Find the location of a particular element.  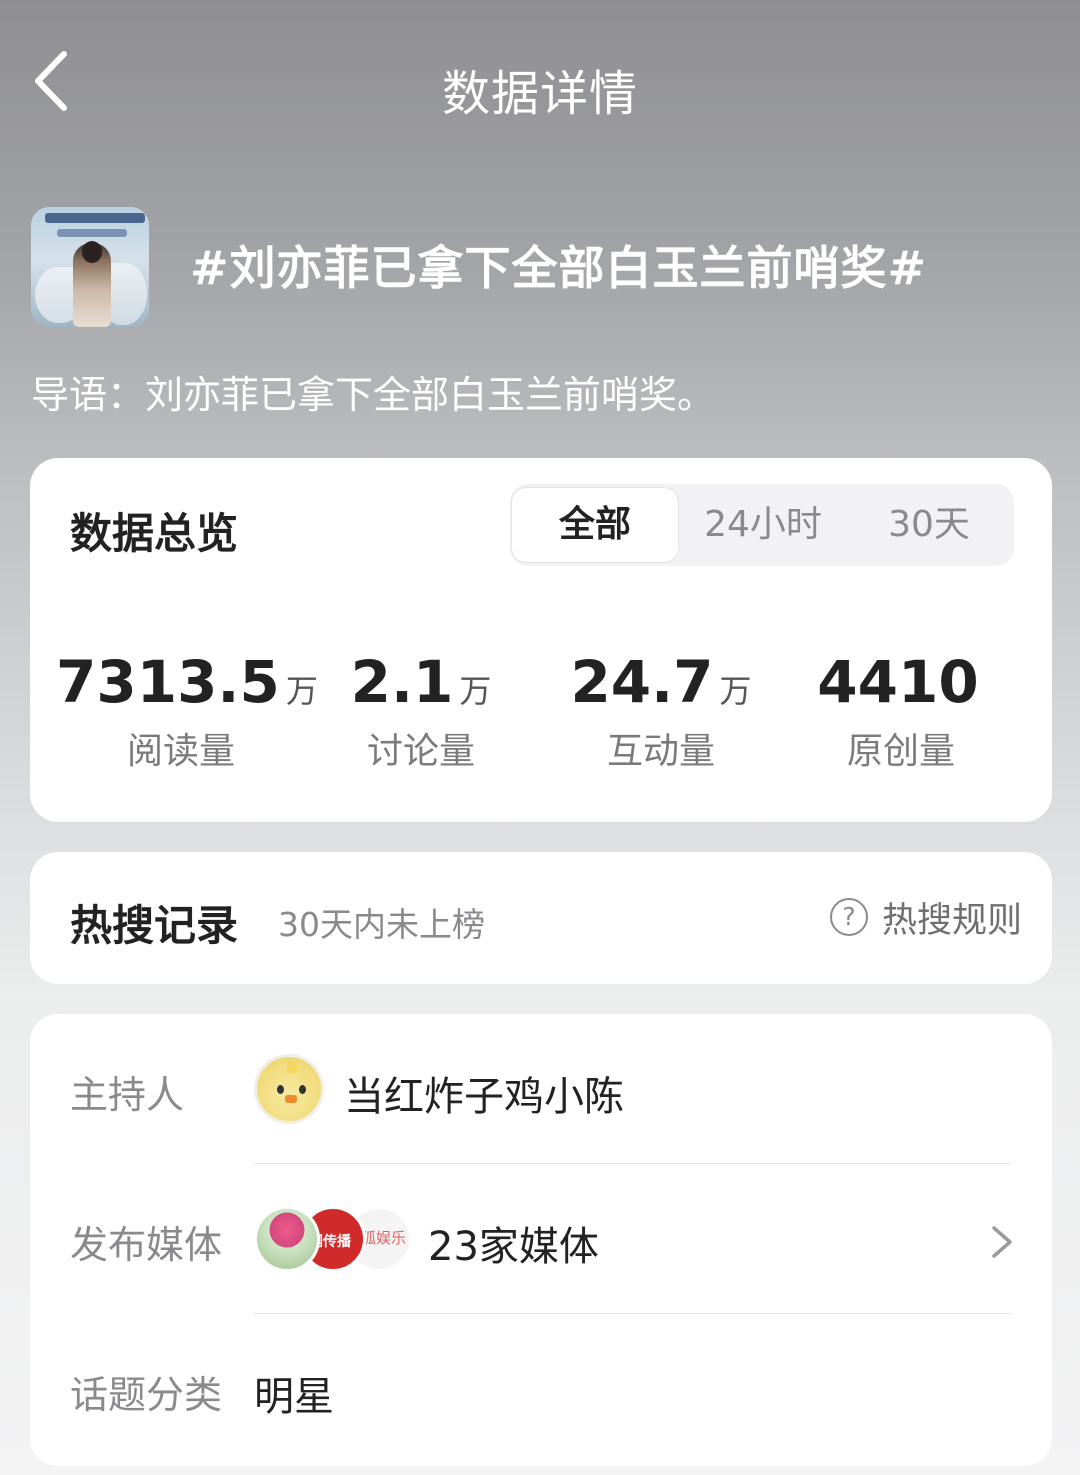

stat-discussions: 2.1 万 讨论量 is located at coordinates (421, 711).